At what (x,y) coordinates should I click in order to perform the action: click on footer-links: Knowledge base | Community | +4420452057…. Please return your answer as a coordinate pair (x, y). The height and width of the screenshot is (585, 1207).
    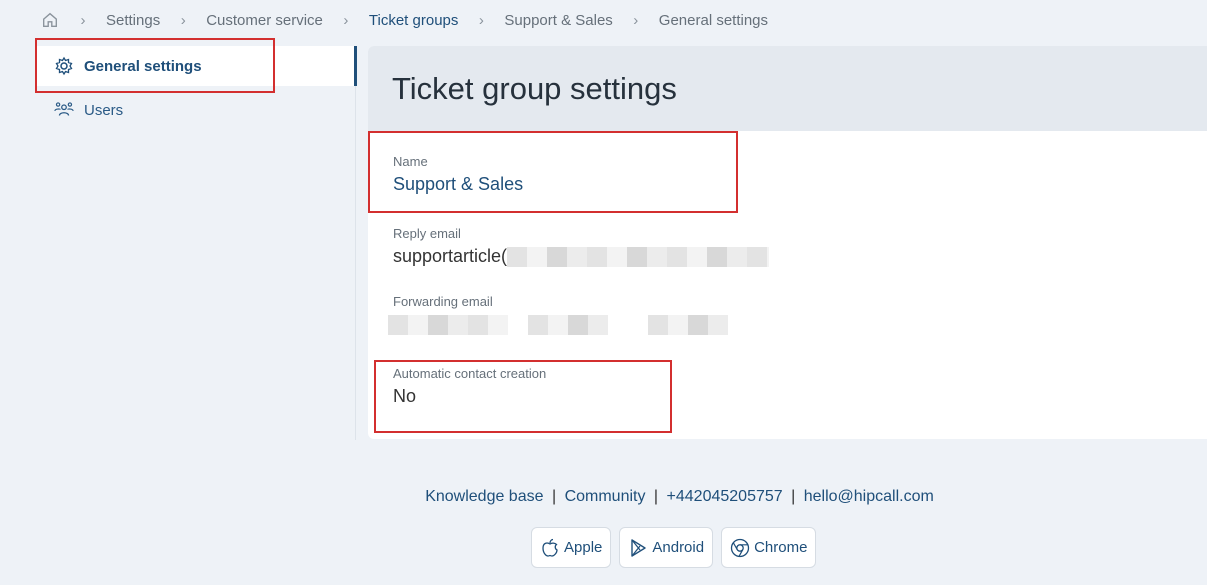
    Looking at the image, I should click on (603, 497).